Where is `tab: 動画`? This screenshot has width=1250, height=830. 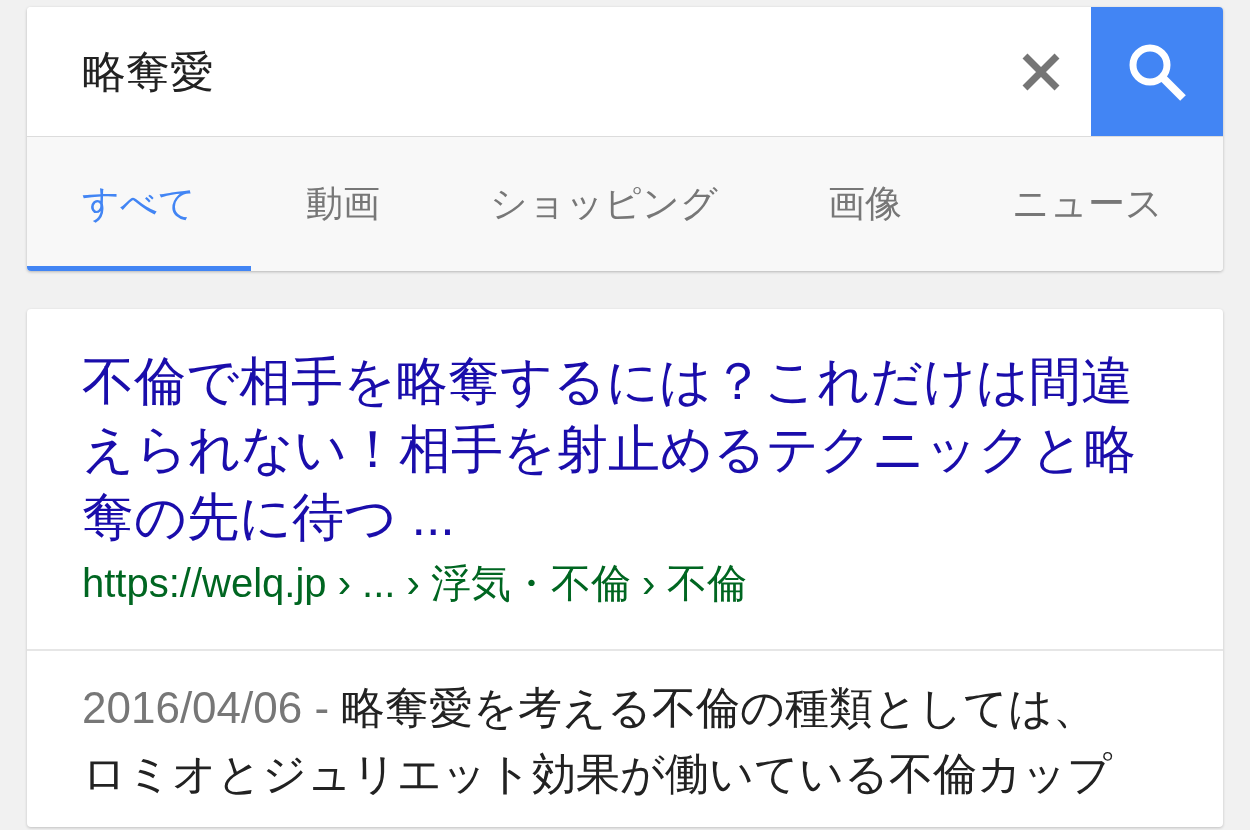
tab: 動画 is located at coordinates (343, 204).